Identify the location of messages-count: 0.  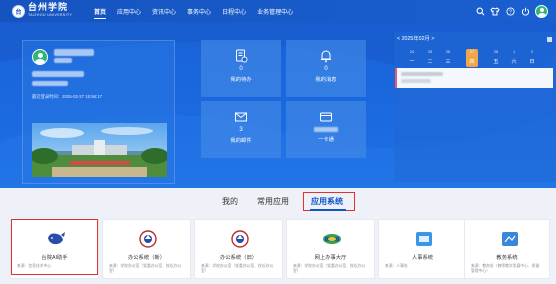
(326, 69).